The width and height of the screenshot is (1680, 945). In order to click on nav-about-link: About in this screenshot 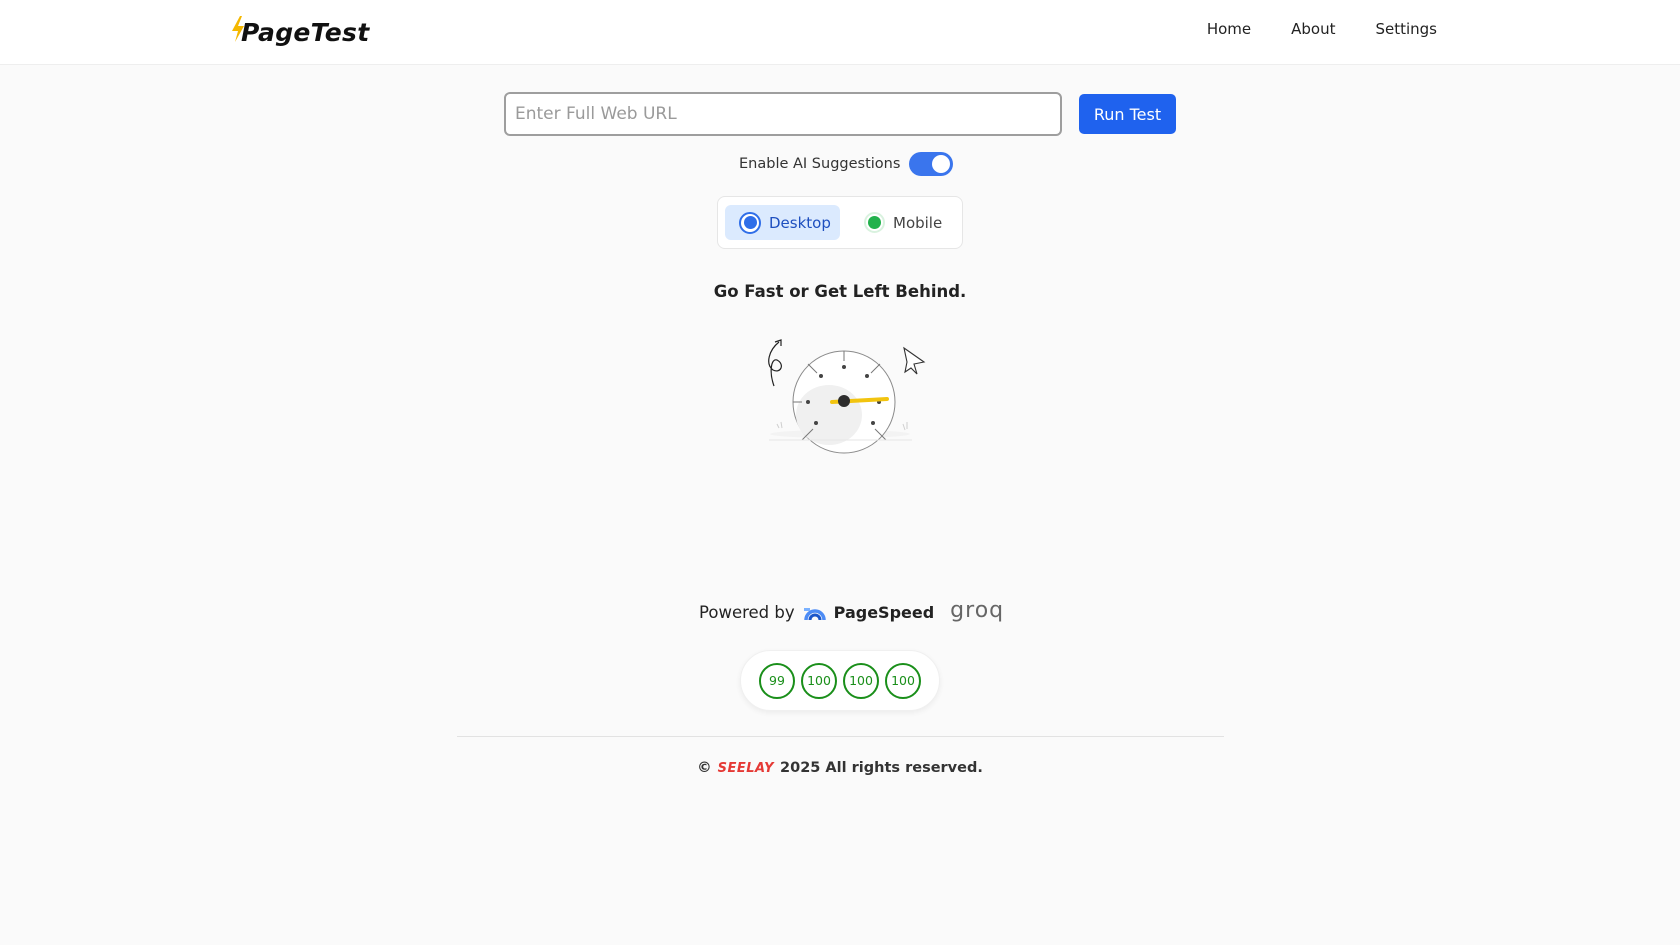, I will do `click(1313, 29)`.